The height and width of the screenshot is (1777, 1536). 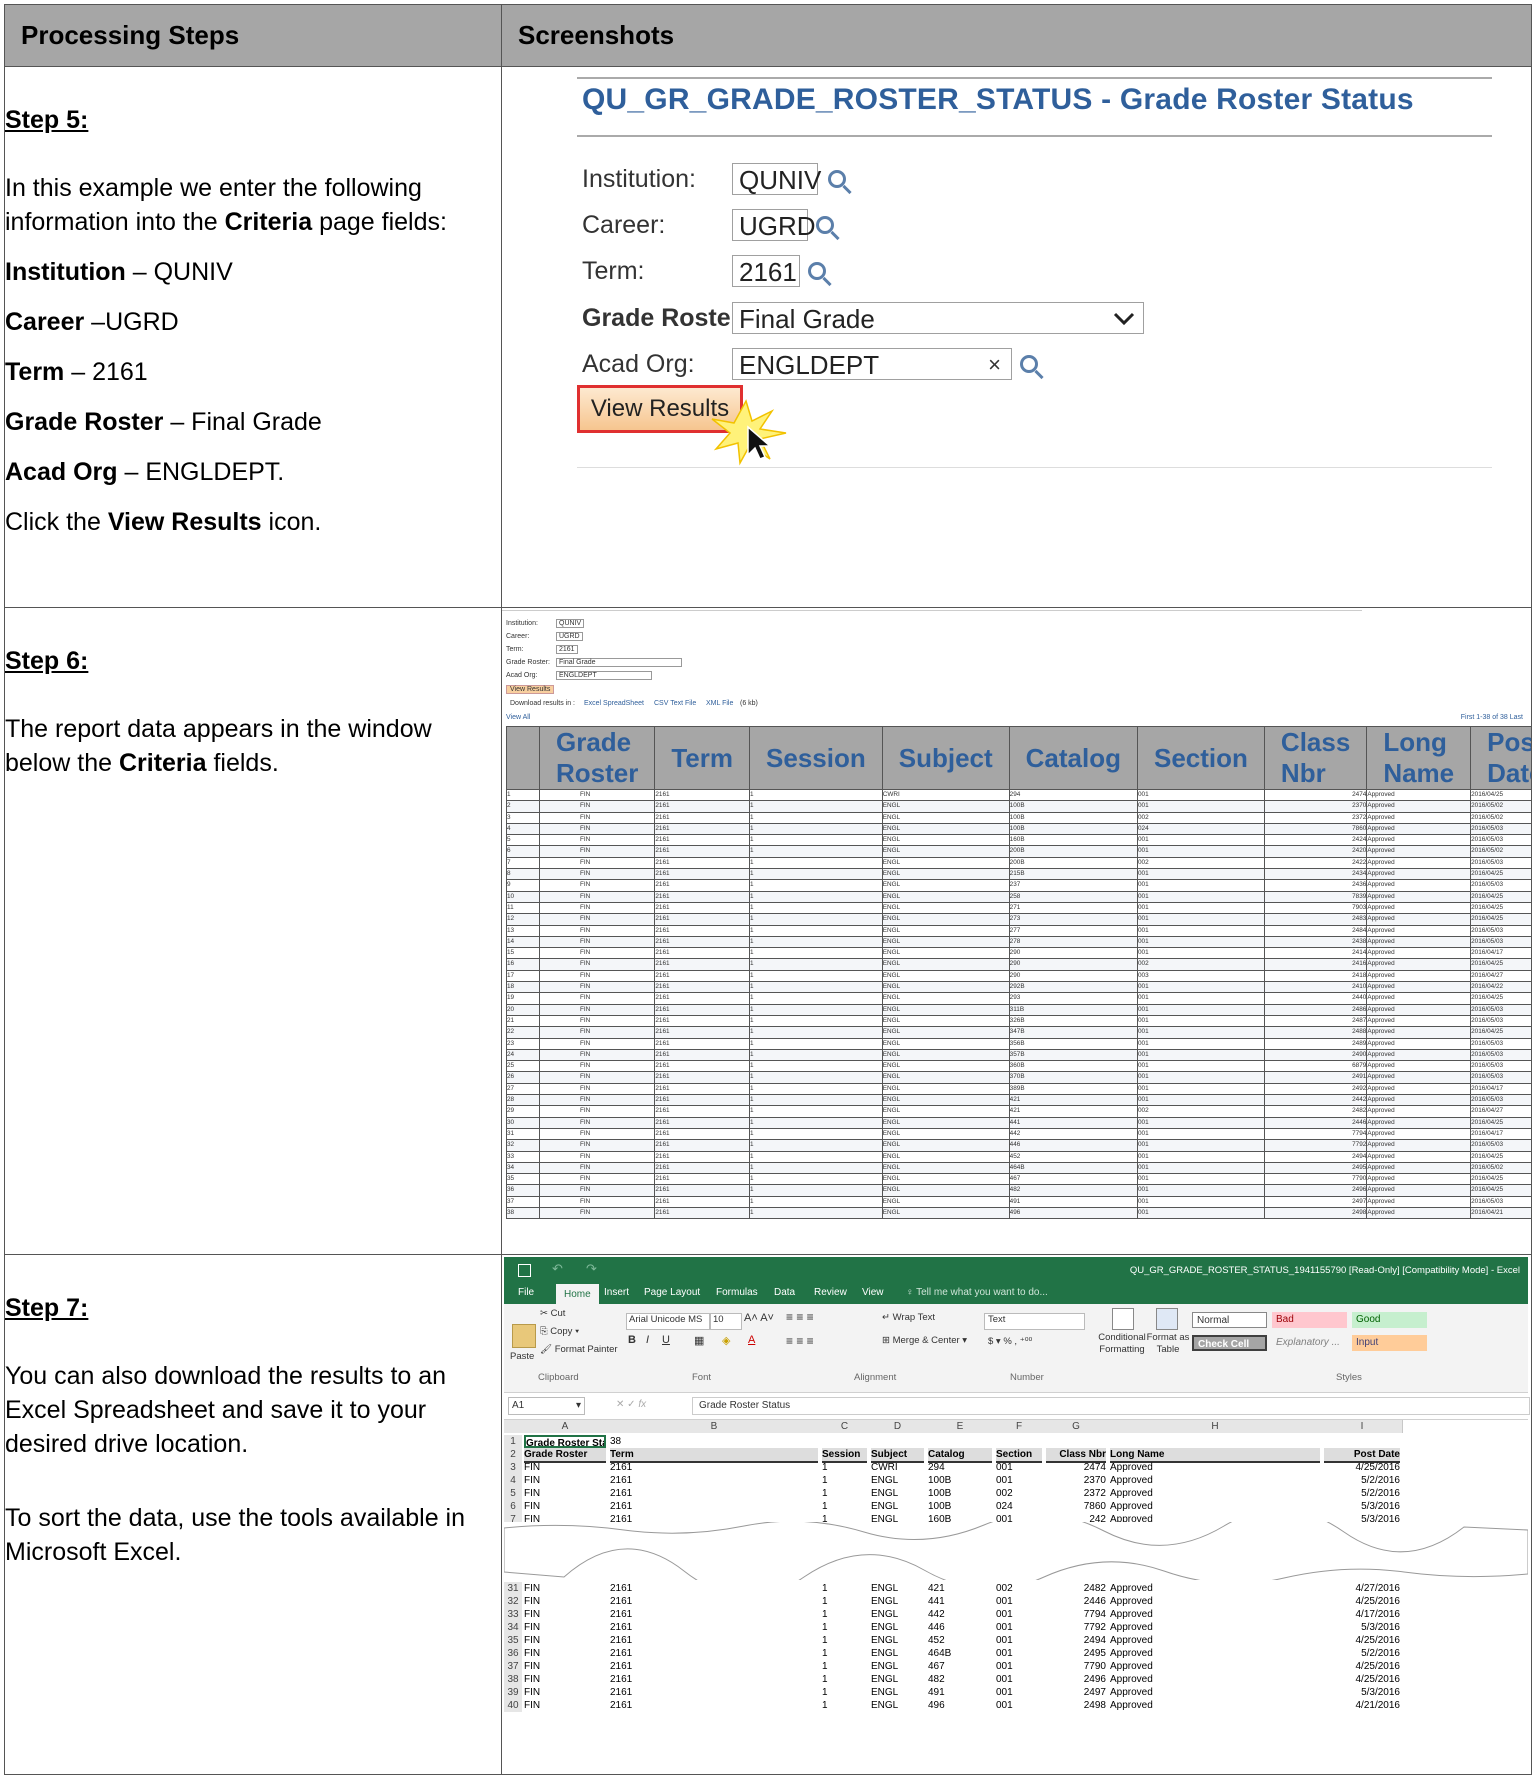 What do you see at coordinates (513, 1679) in the screenshot?
I see `row-number: 38` at bounding box center [513, 1679].